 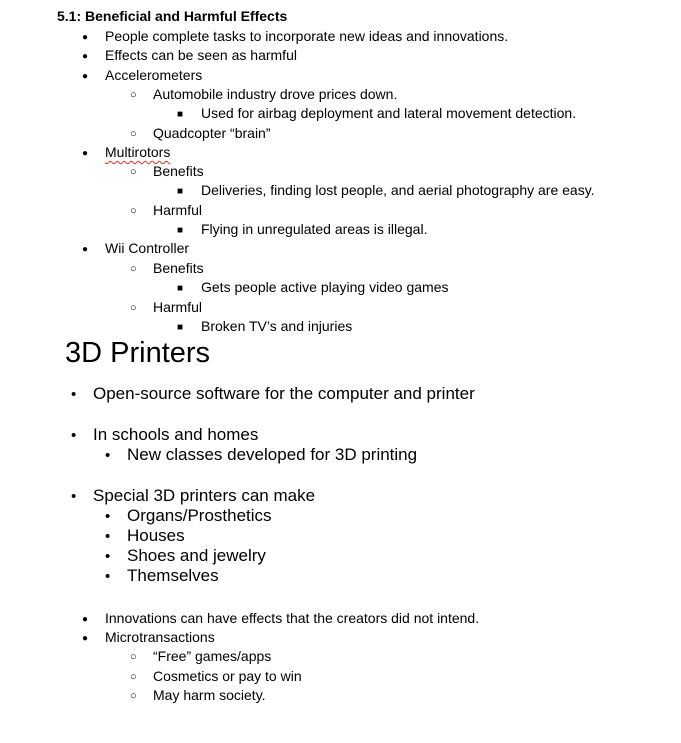 What do you see at coordinates (212, 656) in the screenshot?
I see `list-item: “Free” games/apps` at bounding box center [212, 656].